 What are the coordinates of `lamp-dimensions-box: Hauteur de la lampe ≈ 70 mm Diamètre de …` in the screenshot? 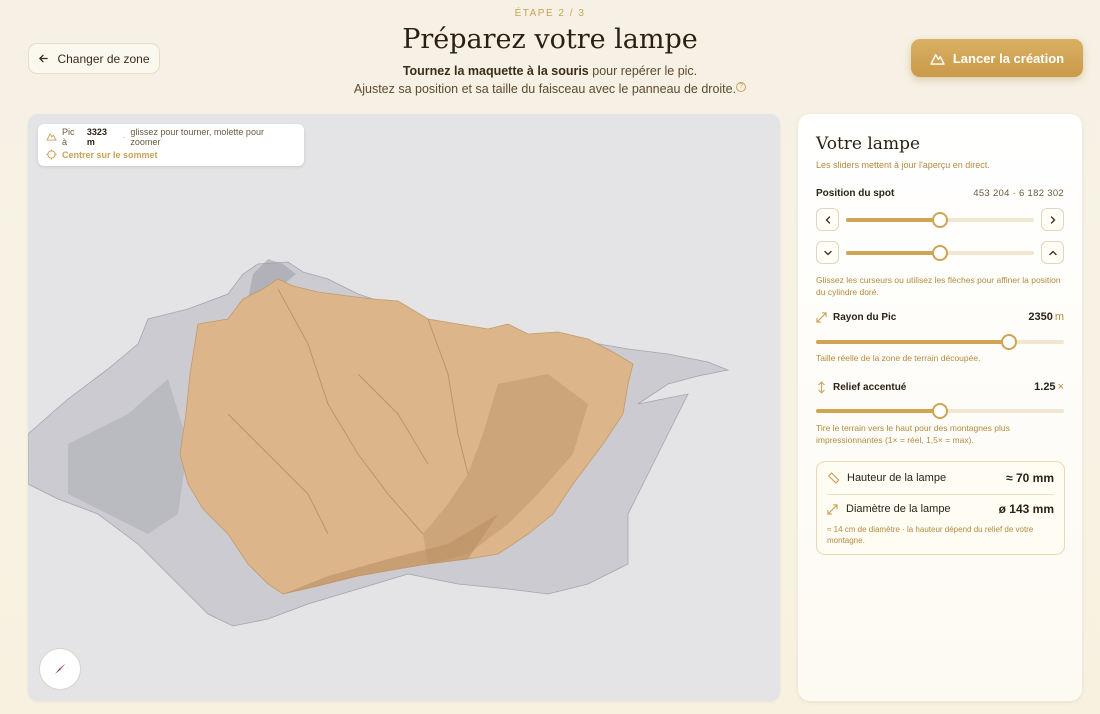 It's located at (940, 508).